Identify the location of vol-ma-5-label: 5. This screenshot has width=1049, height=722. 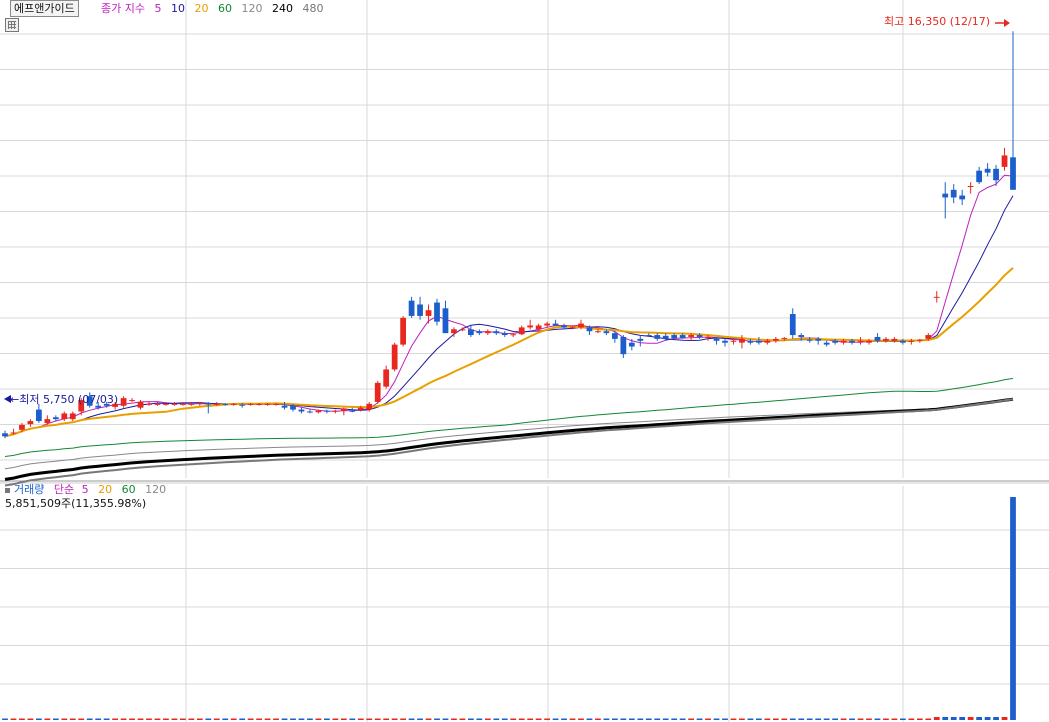
(85, 490).